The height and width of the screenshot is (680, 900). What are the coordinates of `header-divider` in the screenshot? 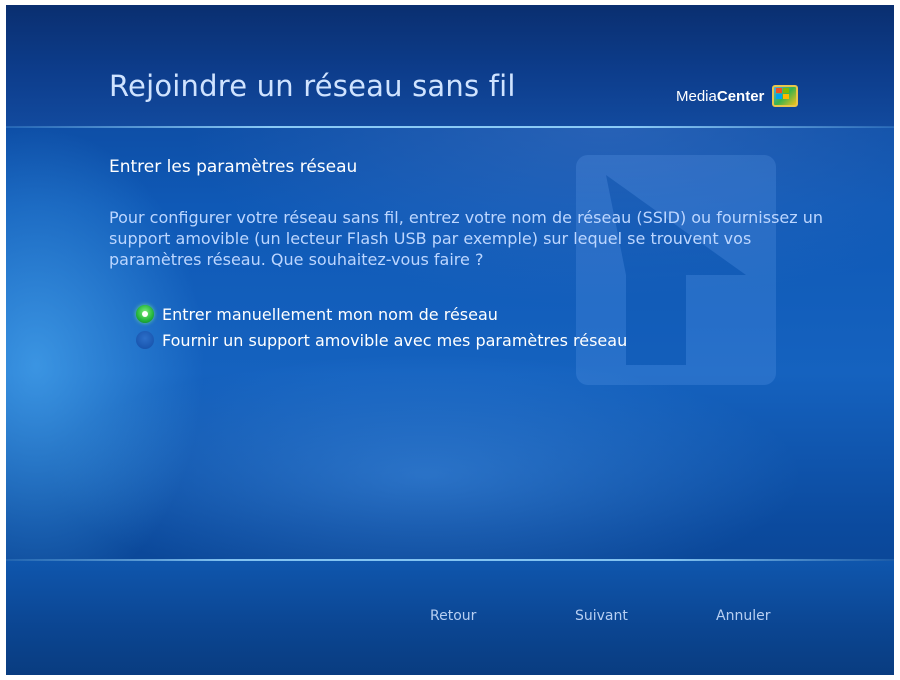 It's located at (450, 127).